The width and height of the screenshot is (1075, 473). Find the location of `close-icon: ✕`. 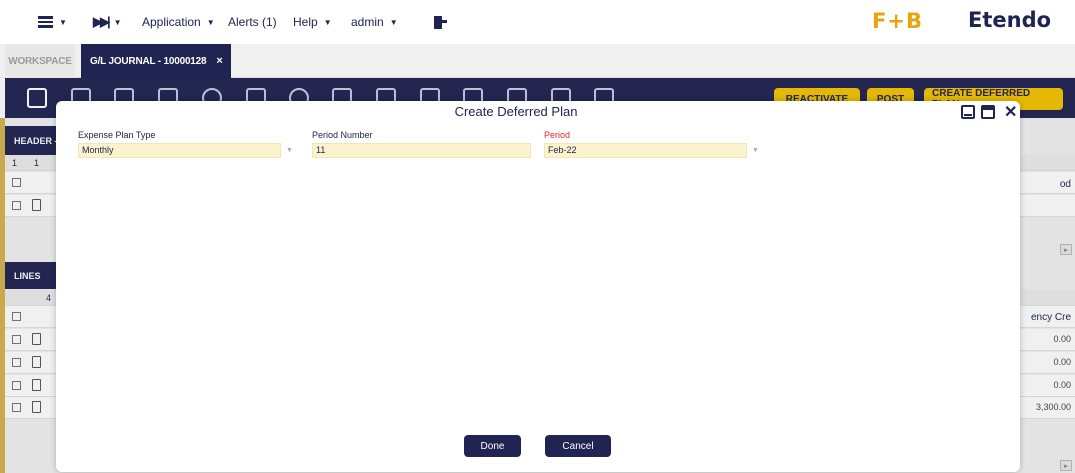

close-icon: ✕ is located at coordinates (1010, 112).